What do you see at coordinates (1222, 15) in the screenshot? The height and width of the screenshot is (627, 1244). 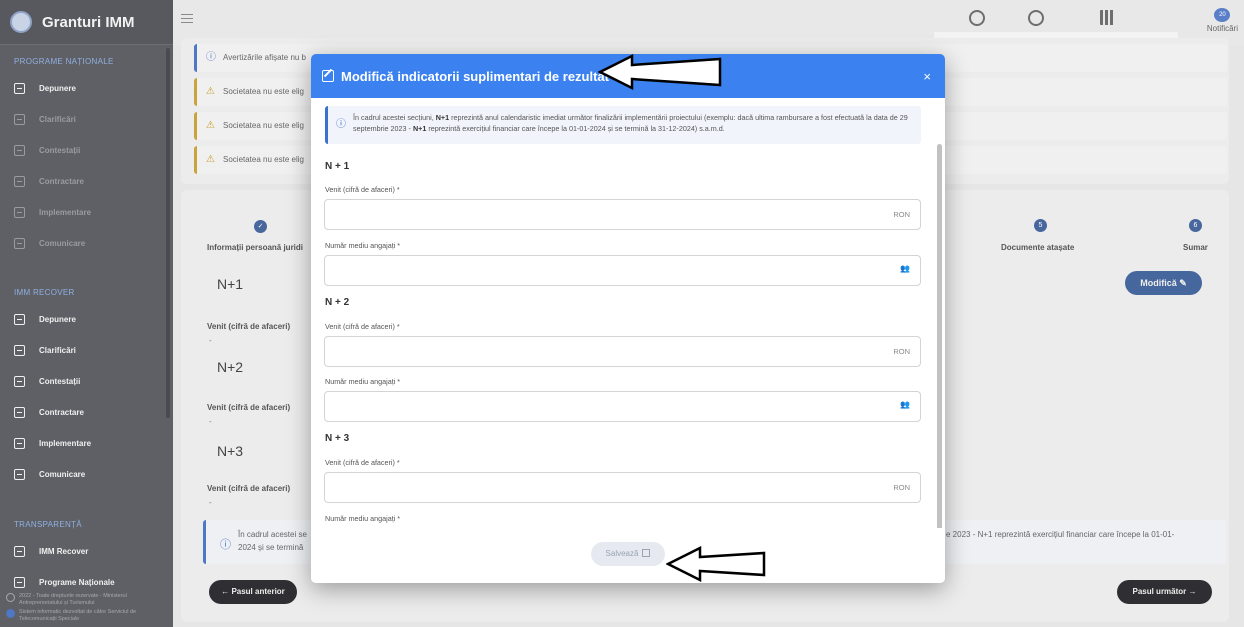 I see `notification-bell-icon: 20` at bounding box center [1222, 15].